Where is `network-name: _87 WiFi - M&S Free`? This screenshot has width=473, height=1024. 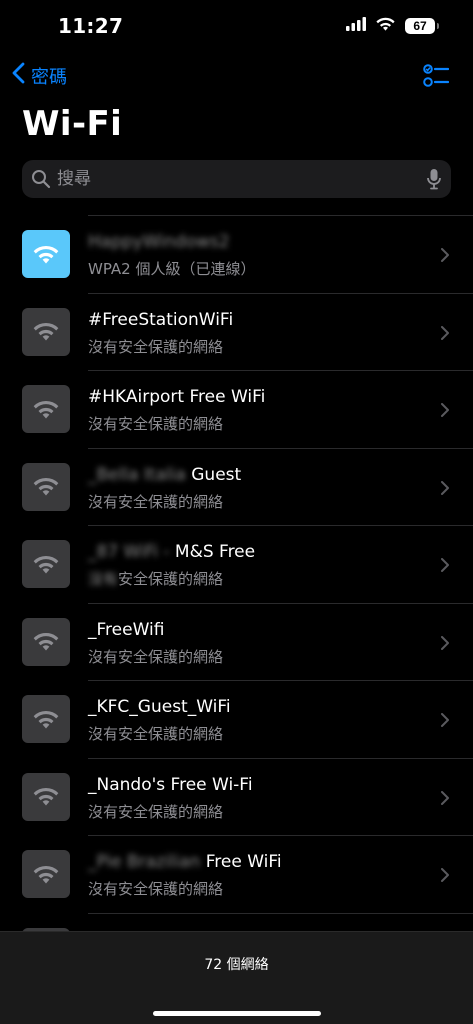
network-name: _87 WiFi - M&S Free is located at coordinates (172, 552).